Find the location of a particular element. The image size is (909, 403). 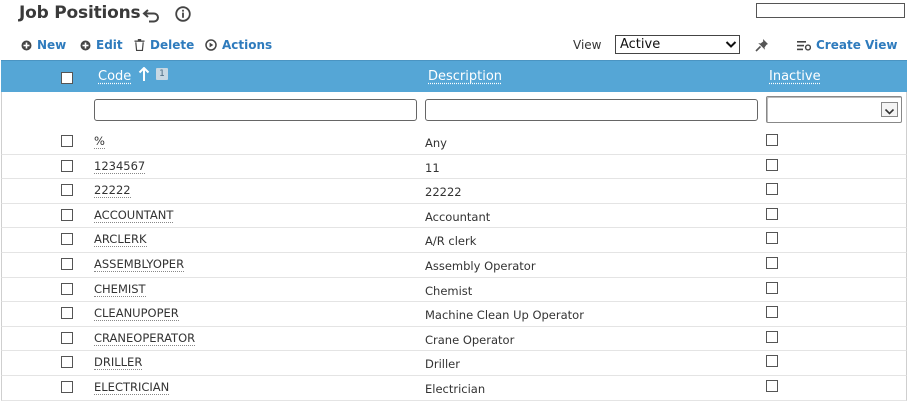

view-select-value: Active is located at coordinates (640, 44).